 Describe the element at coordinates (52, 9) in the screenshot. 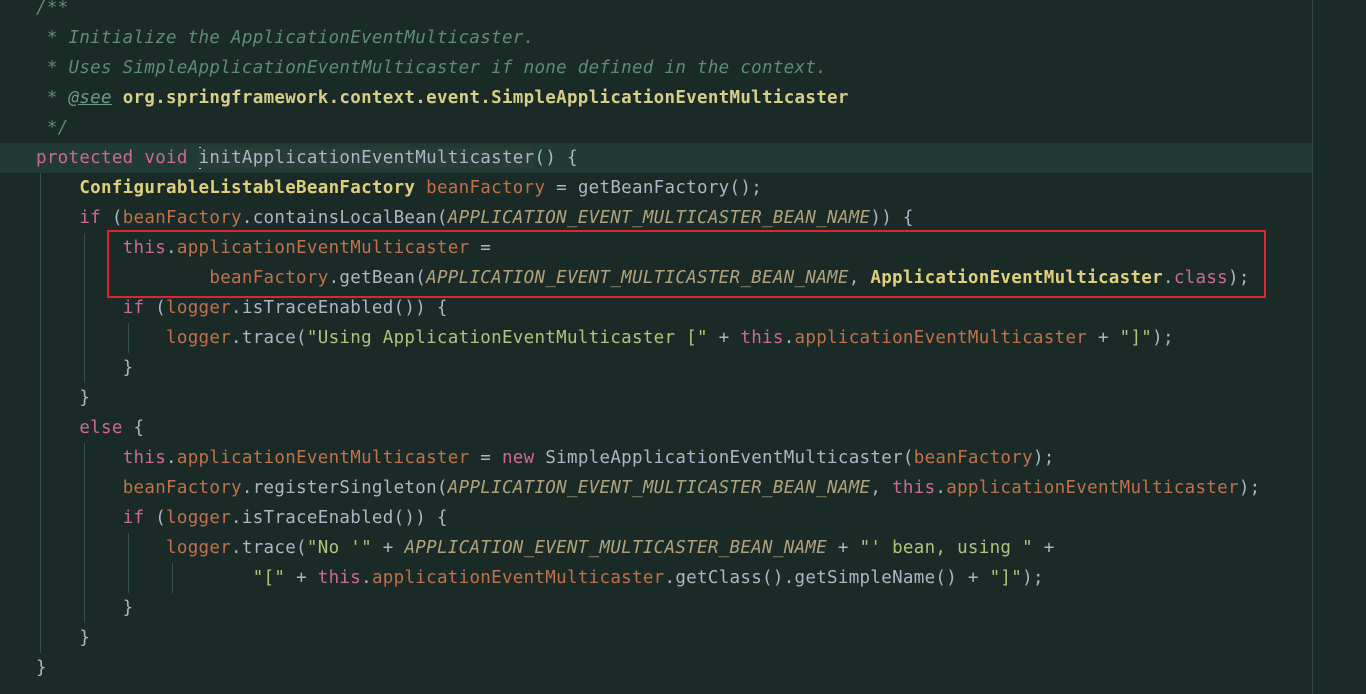

I see `code-token: /**` at that location.